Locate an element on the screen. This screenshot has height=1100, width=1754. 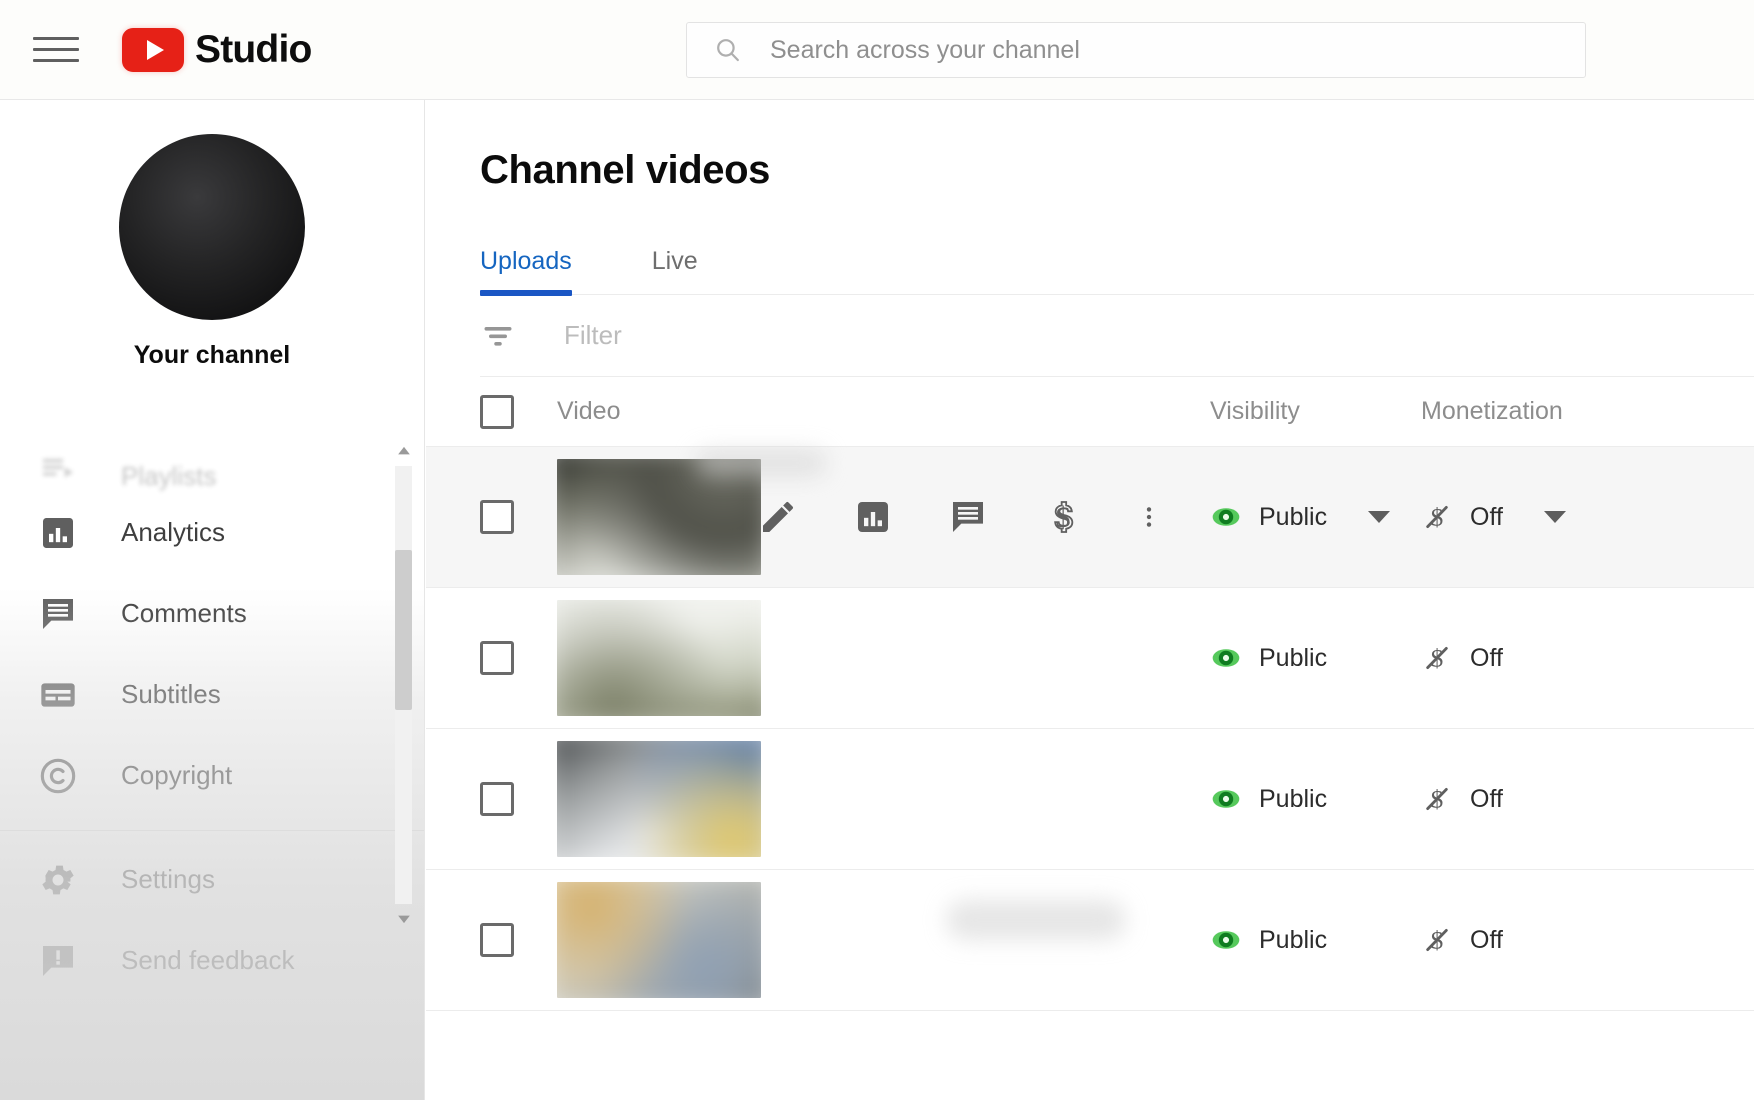
table-row: $ Public Off is located at coordinates (1090, 517).